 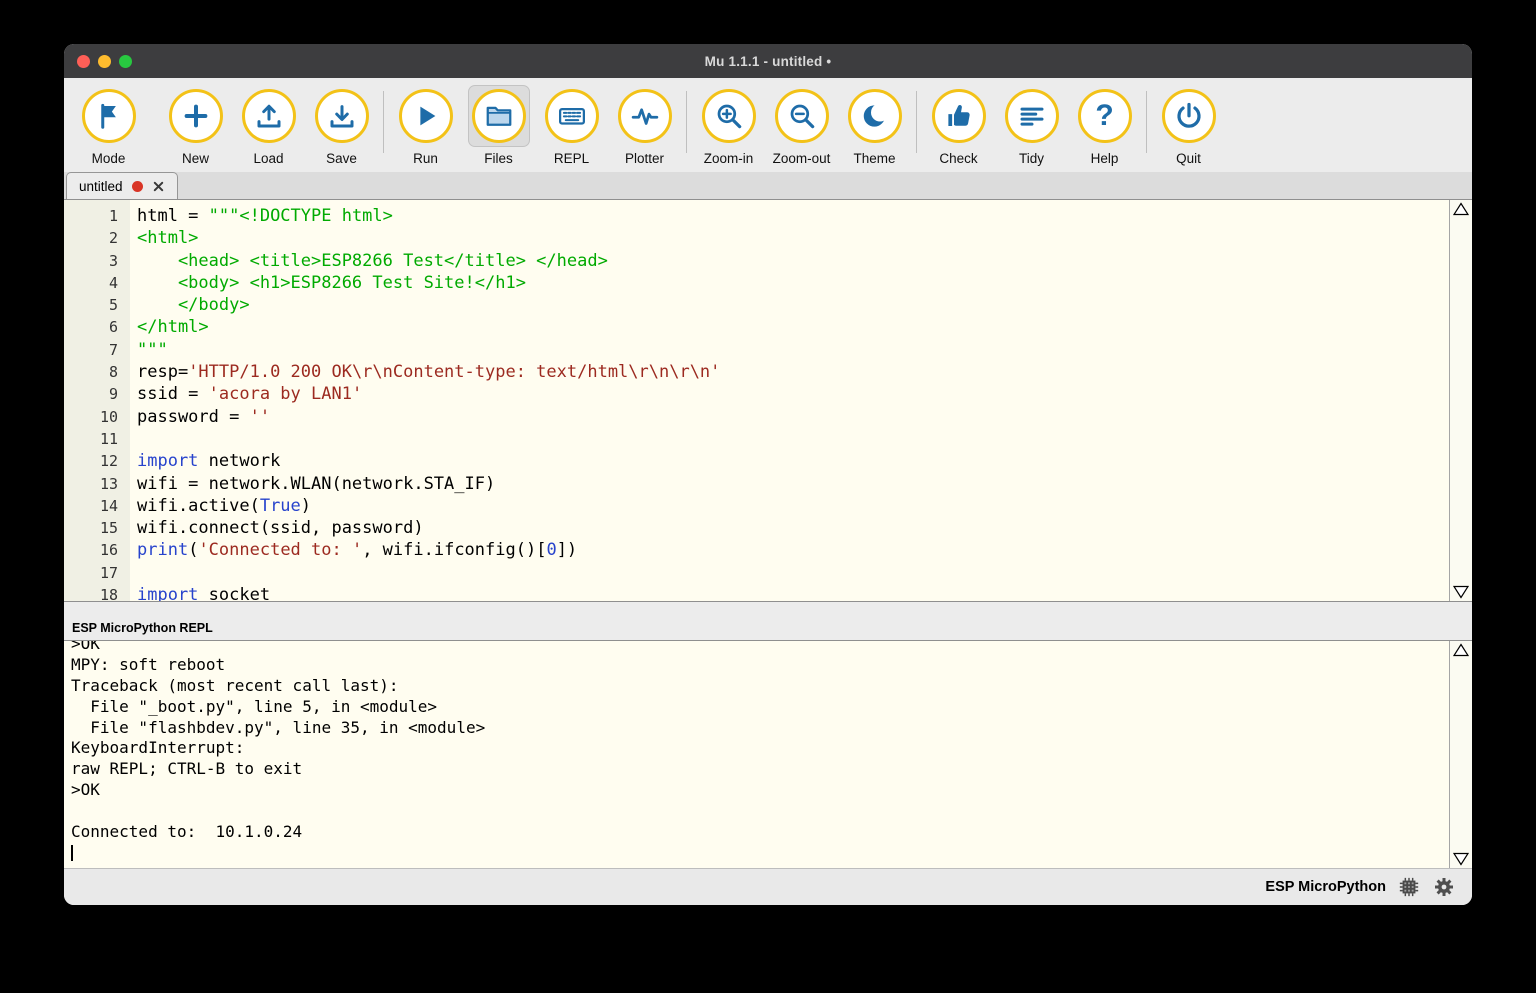 What do you see at coordinates (498, 125) in the screenshot?
I see `files-button: Files` at bounding box center [498, 125].